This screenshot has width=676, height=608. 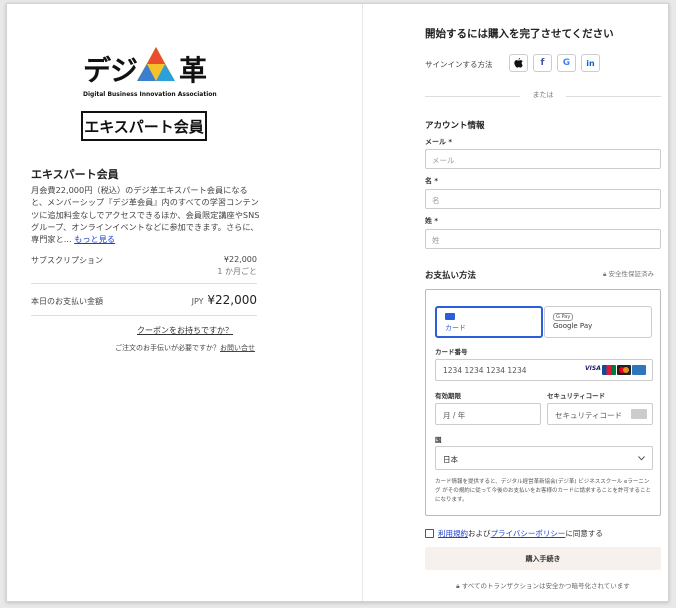 I want to click on last-name-label: 姓 *, so click(x=432, y=221).